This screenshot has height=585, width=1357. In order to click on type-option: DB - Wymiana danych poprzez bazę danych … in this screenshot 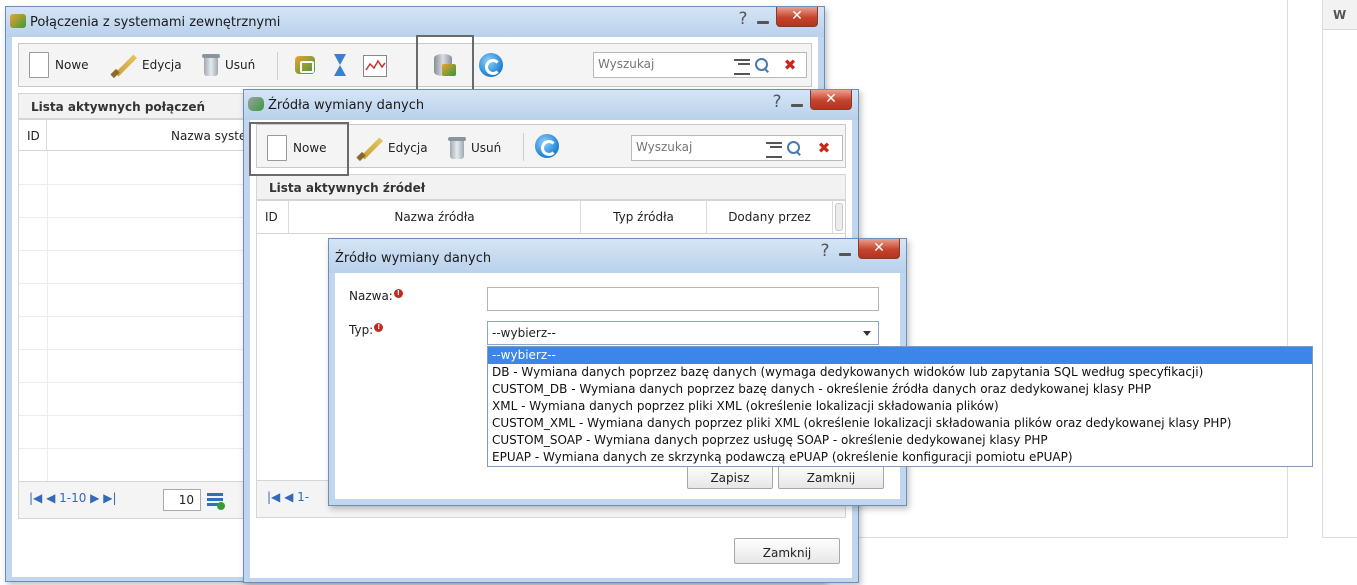, I will do `click(900, 372)`.